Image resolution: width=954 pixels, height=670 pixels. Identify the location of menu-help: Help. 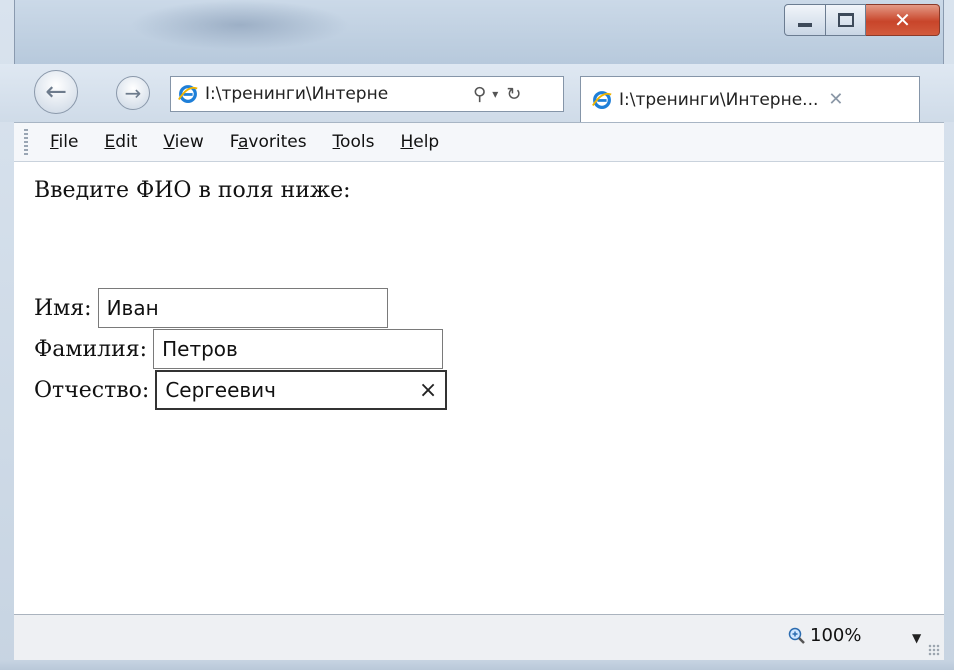
(419, 142).